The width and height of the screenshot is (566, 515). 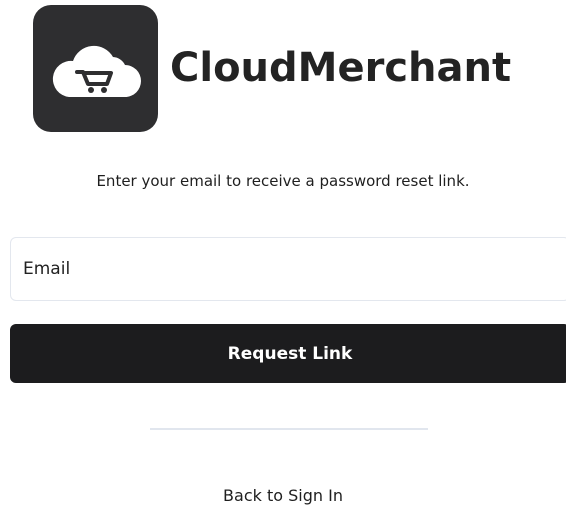 I want to click on brand-name: CloudMerchant, so click(x=341, y=68).